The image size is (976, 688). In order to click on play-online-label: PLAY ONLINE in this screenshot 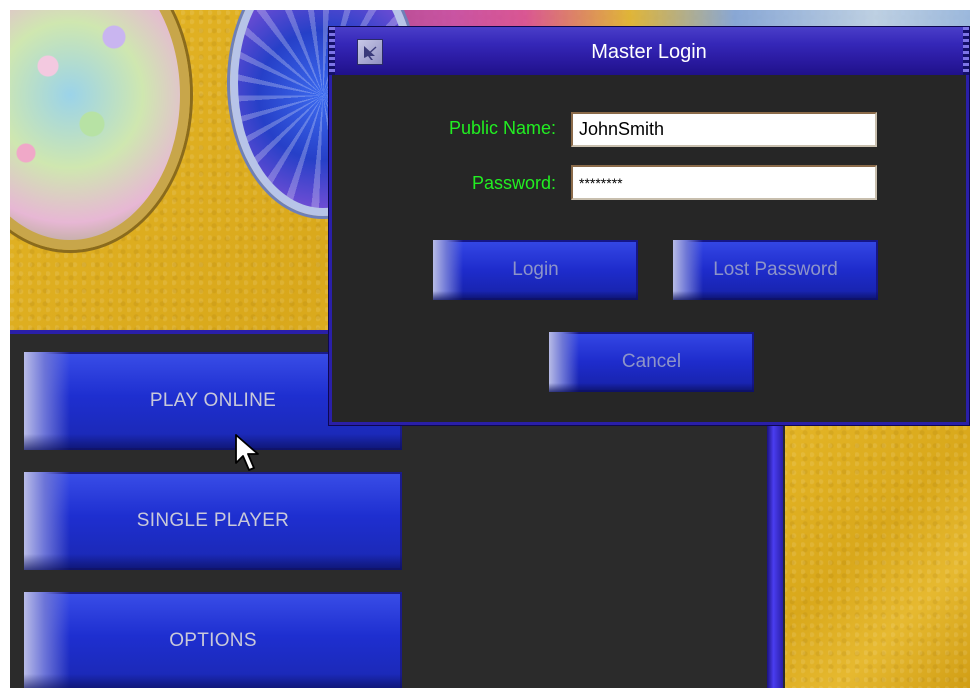, I will do `click(213, 400)`.